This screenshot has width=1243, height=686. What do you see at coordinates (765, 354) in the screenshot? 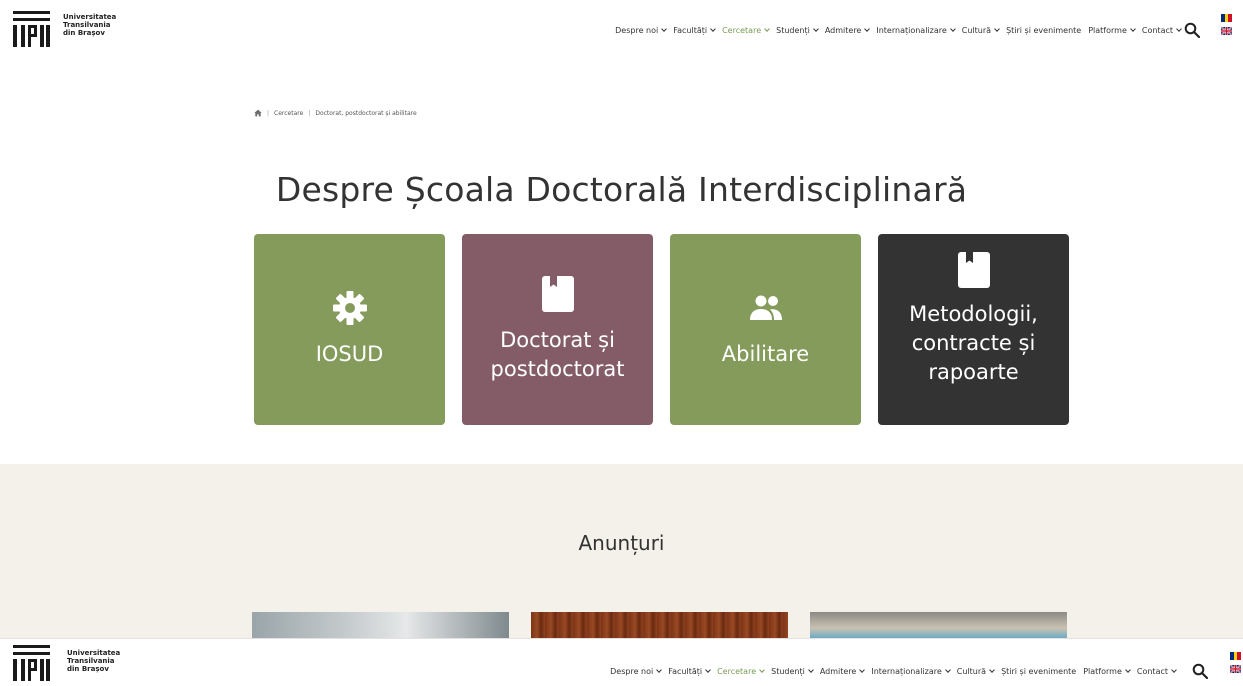
I see `card-label: Abilitare` at bounding box center [765, 354].